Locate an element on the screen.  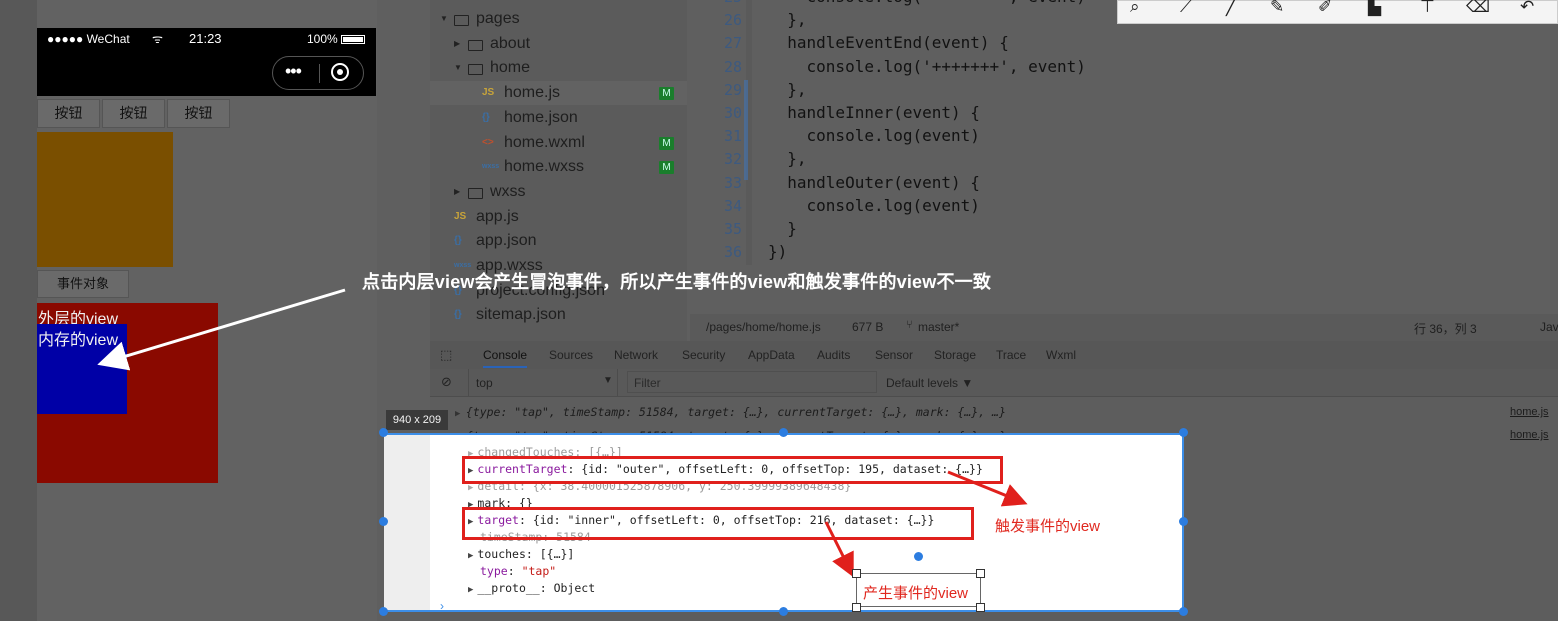
produce-view-textbox: 产生事件的view is located at coordinates (918, 590).